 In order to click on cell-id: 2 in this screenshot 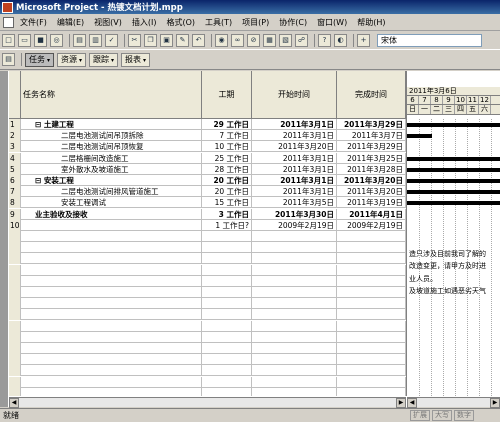, I will do `click(15, 136)`.